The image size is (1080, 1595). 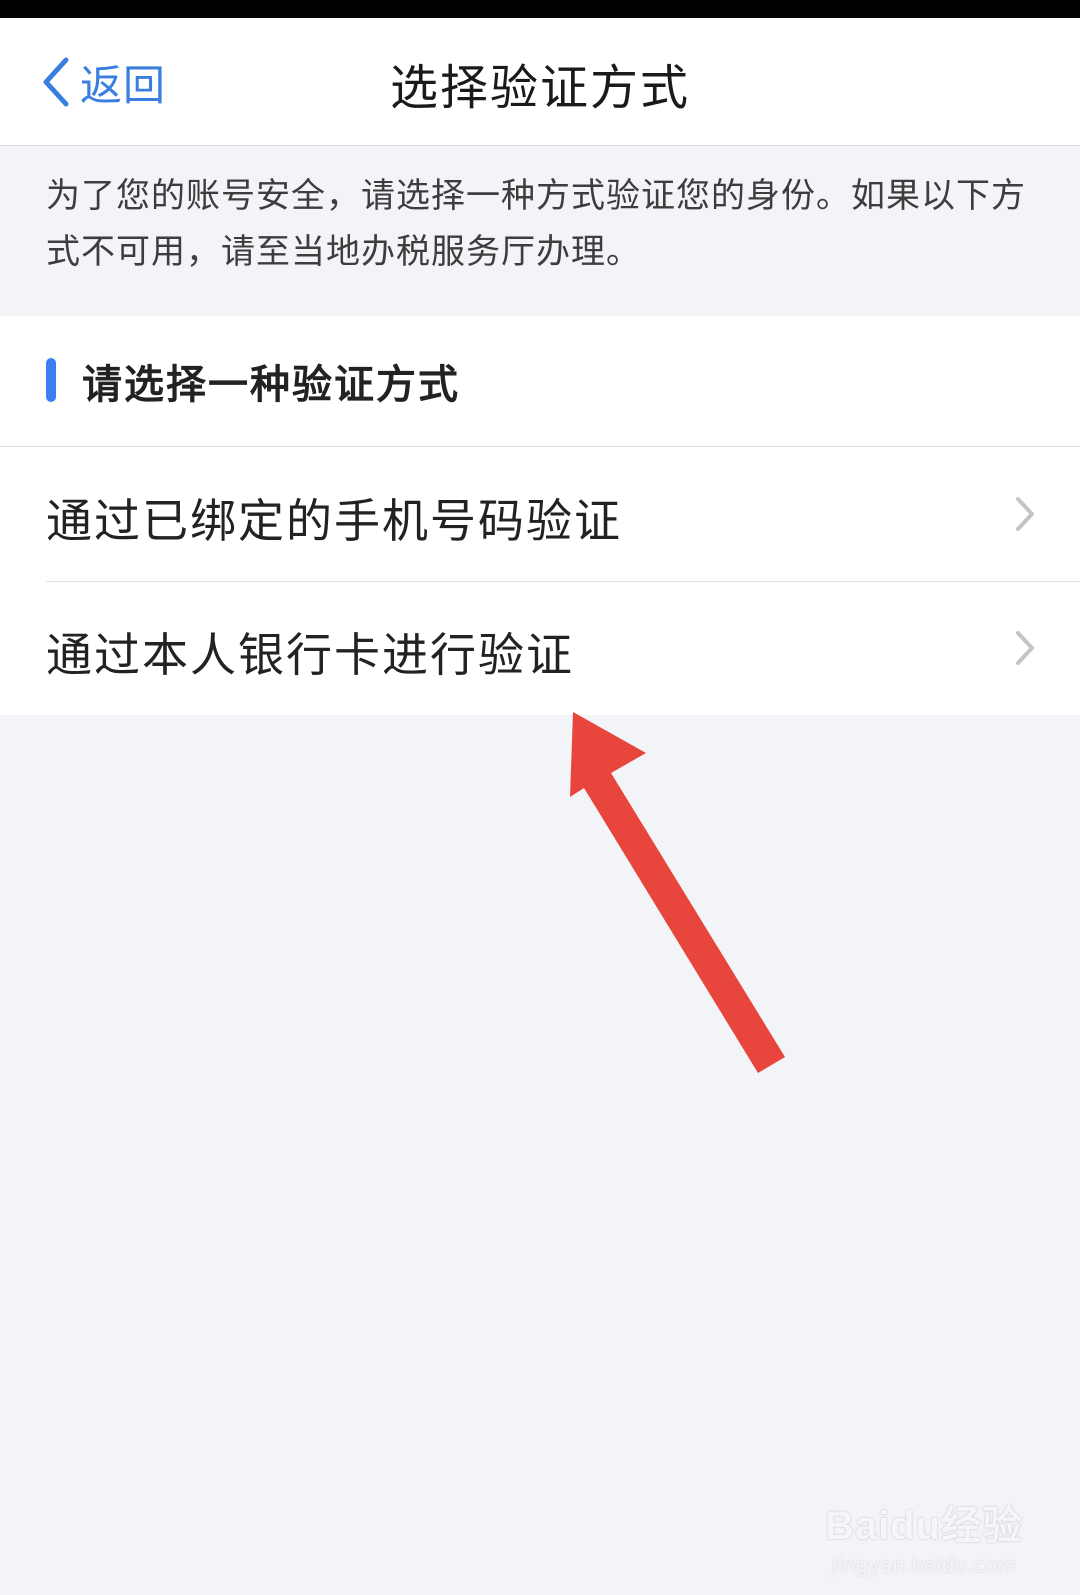 What do you see at coordinates (539, 88) in the screenshot?
I see `page-title: 选择验证方式` at bounding box center [539, 88].